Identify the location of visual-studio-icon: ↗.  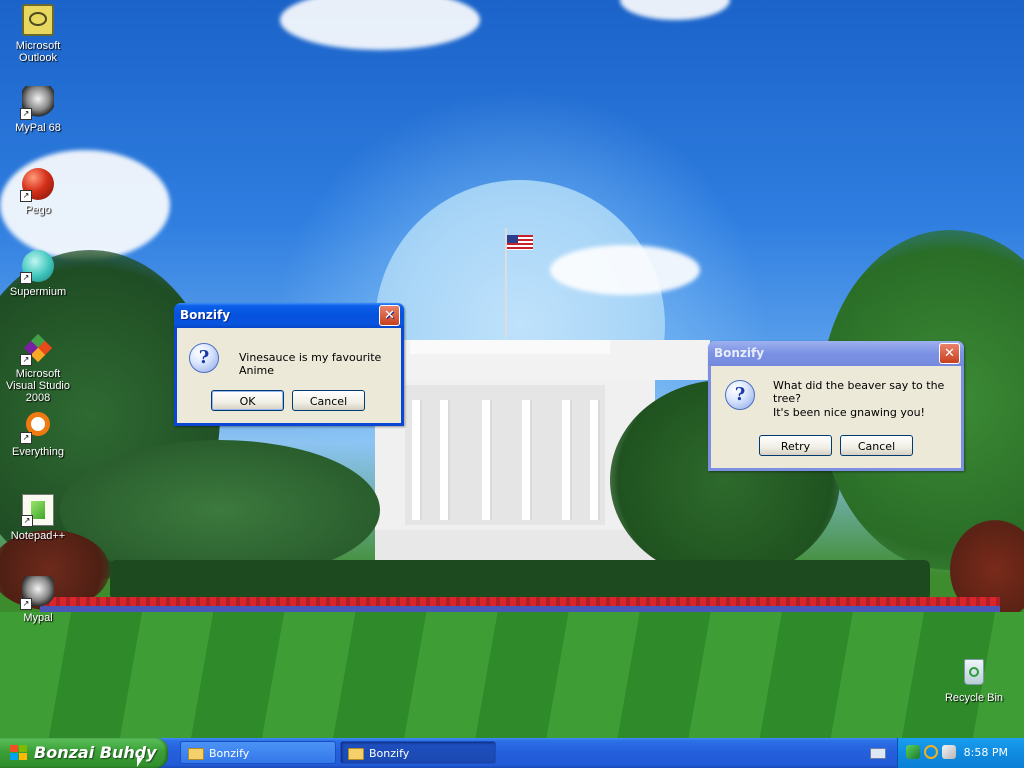
(37, 349).